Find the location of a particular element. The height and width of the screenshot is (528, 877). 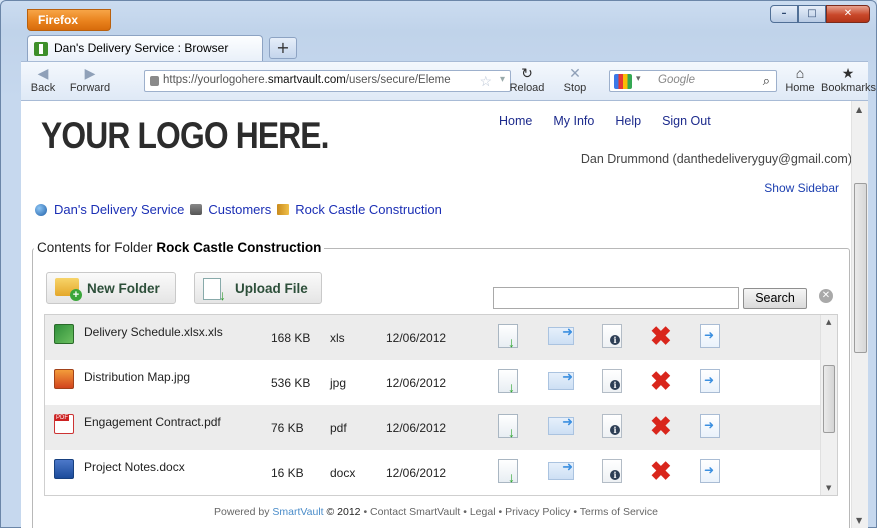

scroll-thumb is located at coordinates (829, 399).